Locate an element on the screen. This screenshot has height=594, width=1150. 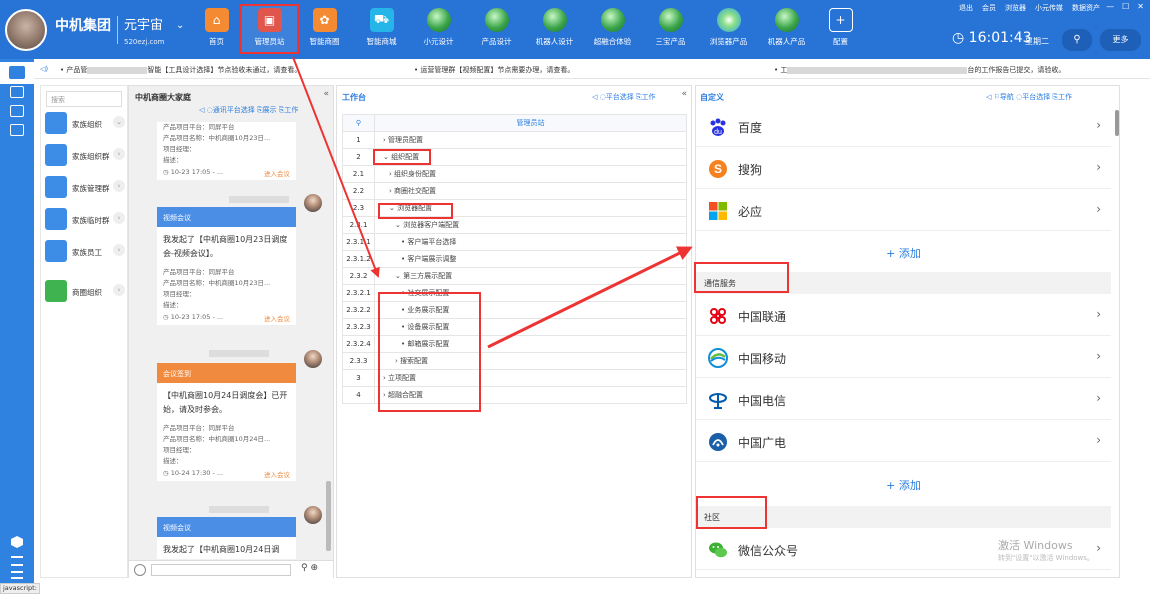
svg-text: du is located at coordinates (718, 132).